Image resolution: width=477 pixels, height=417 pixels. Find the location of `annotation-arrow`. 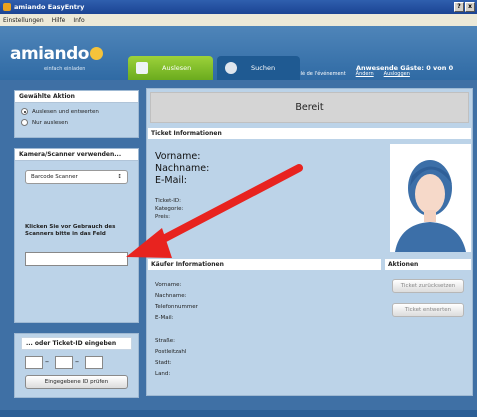

annotation-arrow is located at coordinates (214, 211).